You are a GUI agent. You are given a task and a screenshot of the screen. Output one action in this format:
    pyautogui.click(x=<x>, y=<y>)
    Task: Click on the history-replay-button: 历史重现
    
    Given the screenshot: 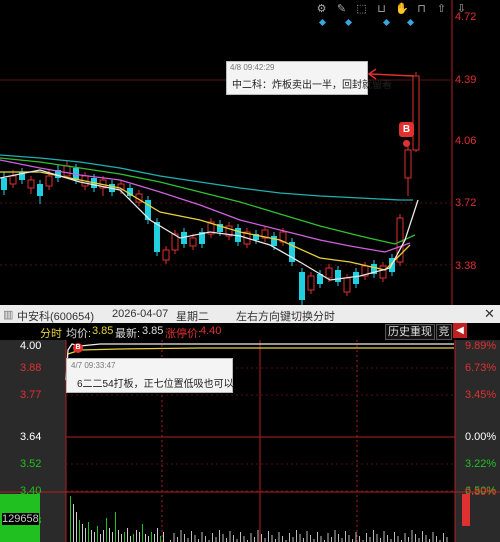 What is the action you would take?
    pyautogui.click(x=410, y=332)
    